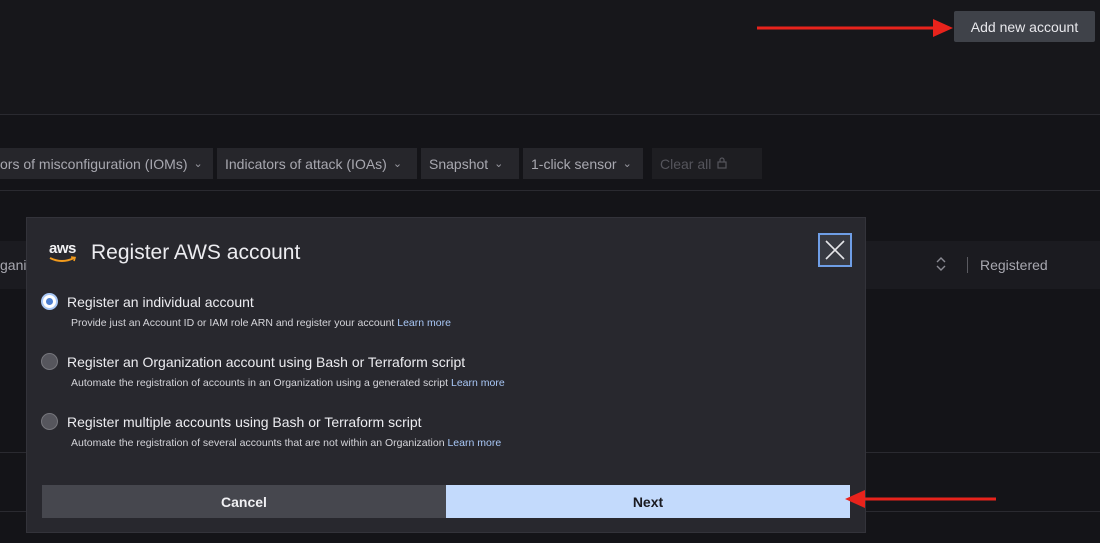 The width and height of the screenshot is (1100, 543). Describe the element at coordinates (574, 163) in the screenshot. I see `filter-label: 1-click sensor` at that location.